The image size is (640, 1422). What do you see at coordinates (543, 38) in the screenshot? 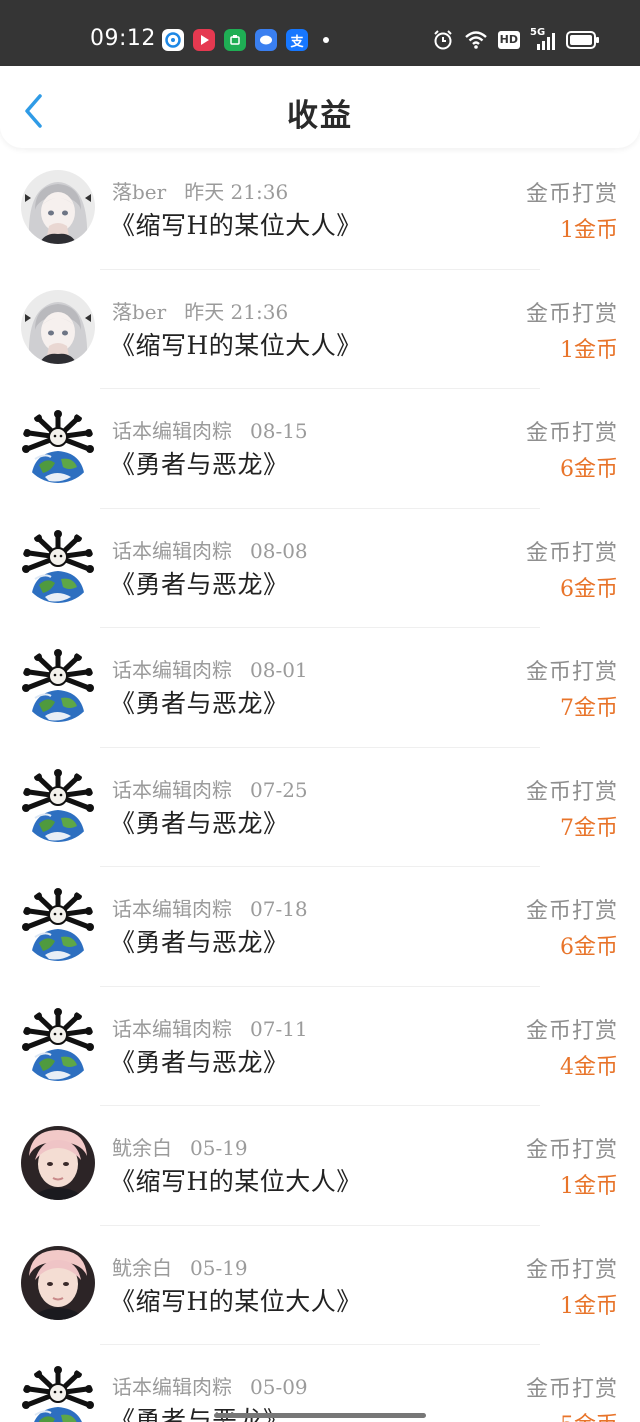
I see `5g-signal-icon: 5G` at bounding box center [543, 38].